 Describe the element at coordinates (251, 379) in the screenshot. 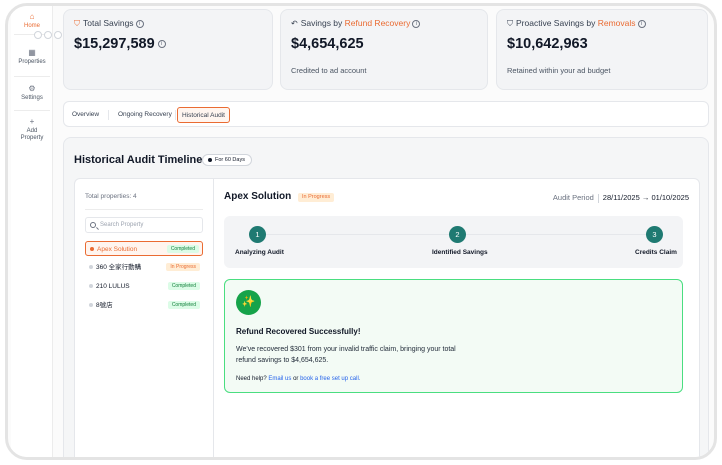

I see `help-prefix: Need help?` at that location.